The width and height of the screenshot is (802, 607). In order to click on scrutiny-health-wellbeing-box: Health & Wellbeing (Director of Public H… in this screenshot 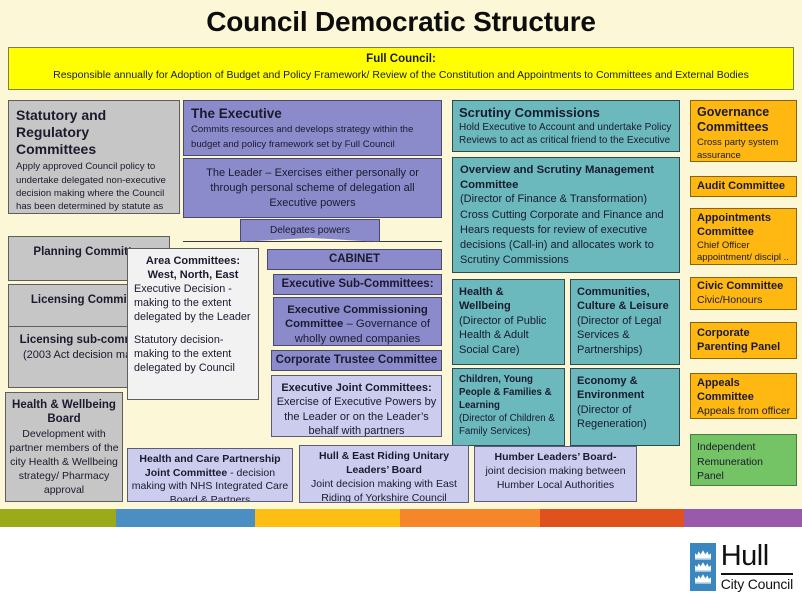, I will do `click(508, 322)`.